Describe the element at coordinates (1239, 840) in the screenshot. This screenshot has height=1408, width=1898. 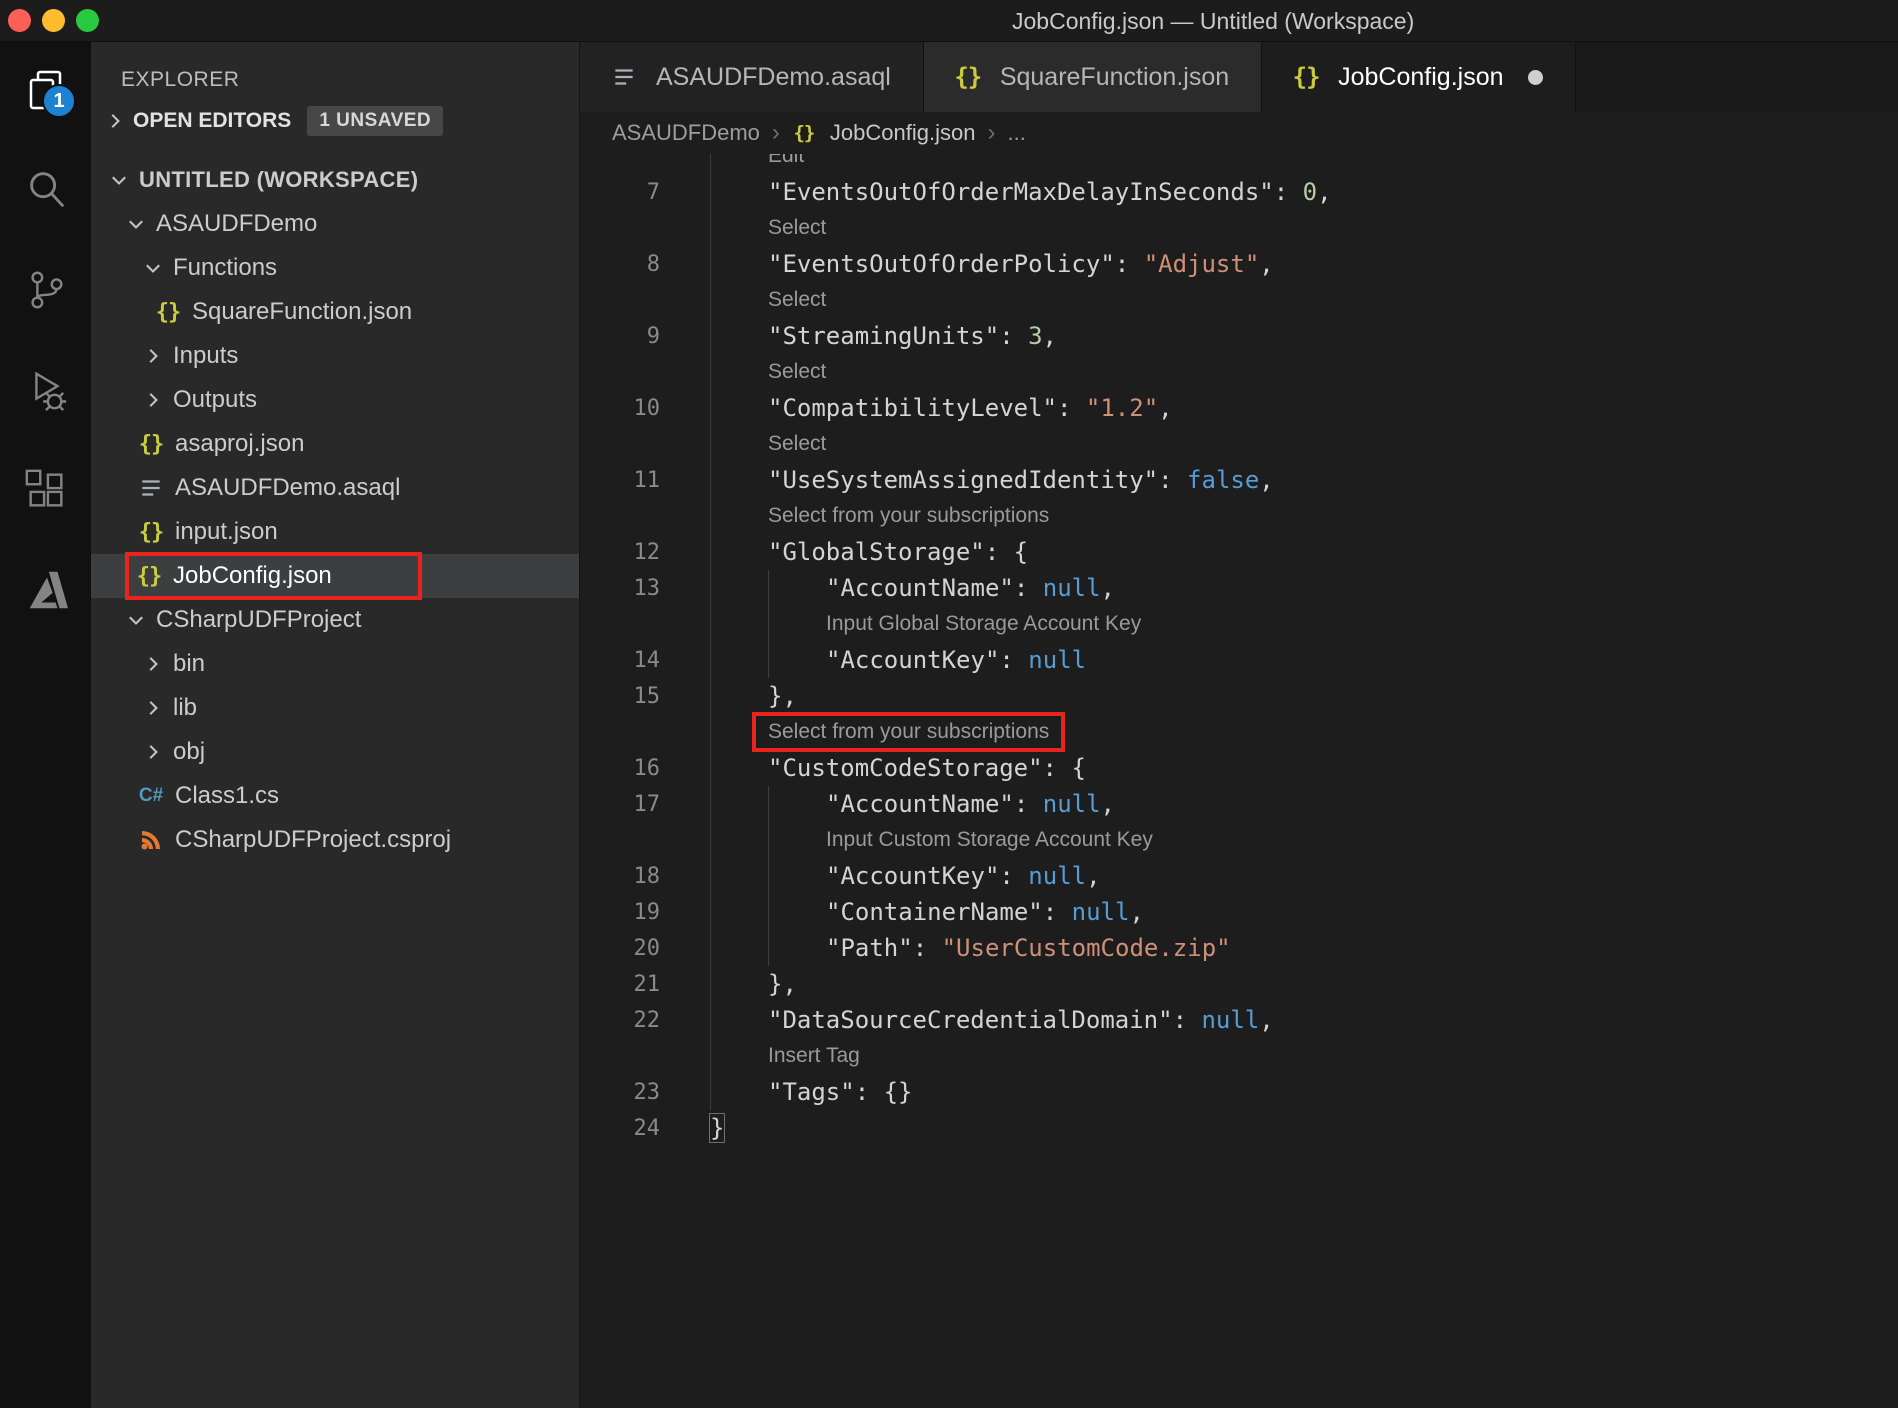
I see `codelens-row: Input Custom Storage Account Key` at that location.